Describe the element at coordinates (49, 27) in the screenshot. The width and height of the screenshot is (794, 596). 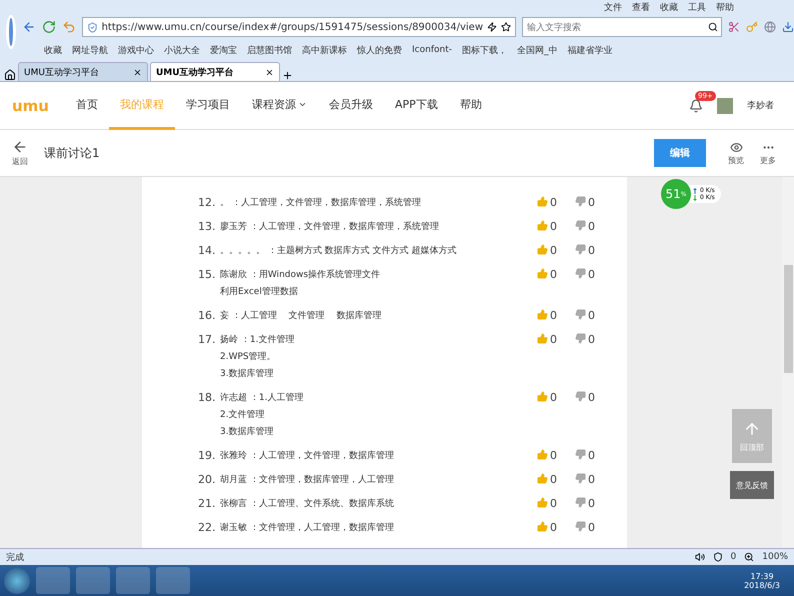
I see `refresh-icon` at that location.